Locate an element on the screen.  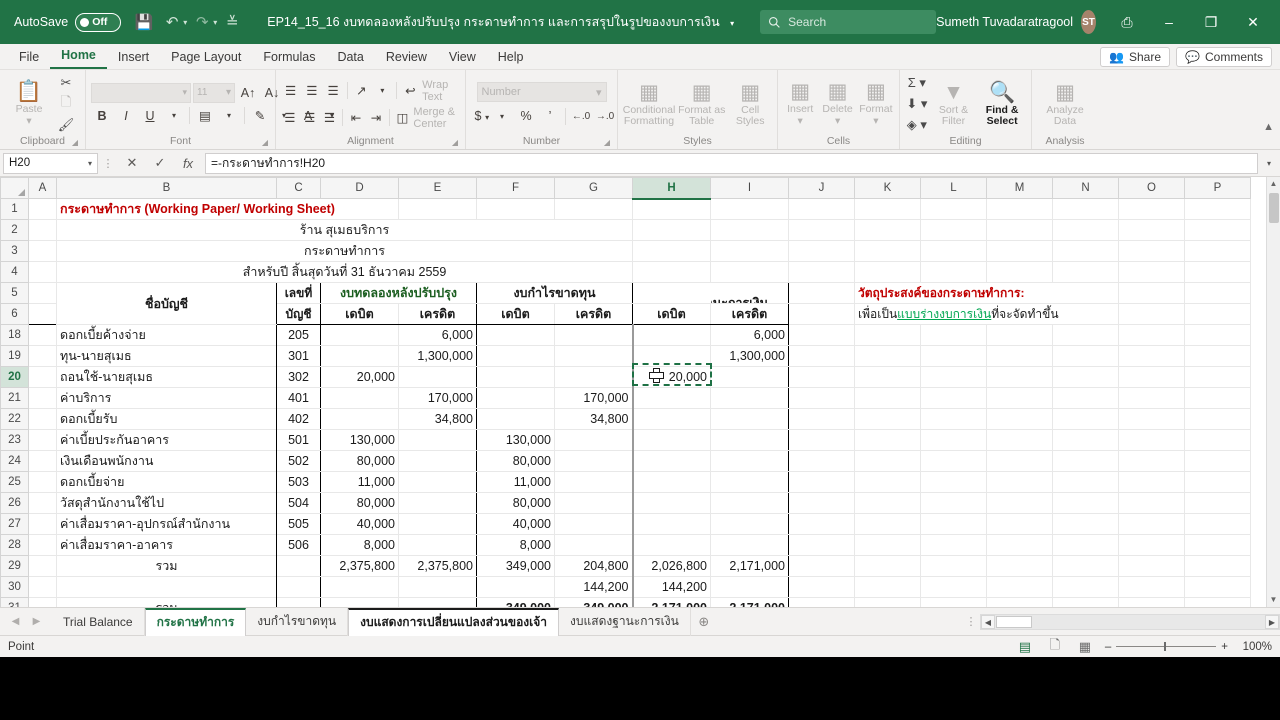
merge-center-icon: ◫ is located at coordinates (403, 118).